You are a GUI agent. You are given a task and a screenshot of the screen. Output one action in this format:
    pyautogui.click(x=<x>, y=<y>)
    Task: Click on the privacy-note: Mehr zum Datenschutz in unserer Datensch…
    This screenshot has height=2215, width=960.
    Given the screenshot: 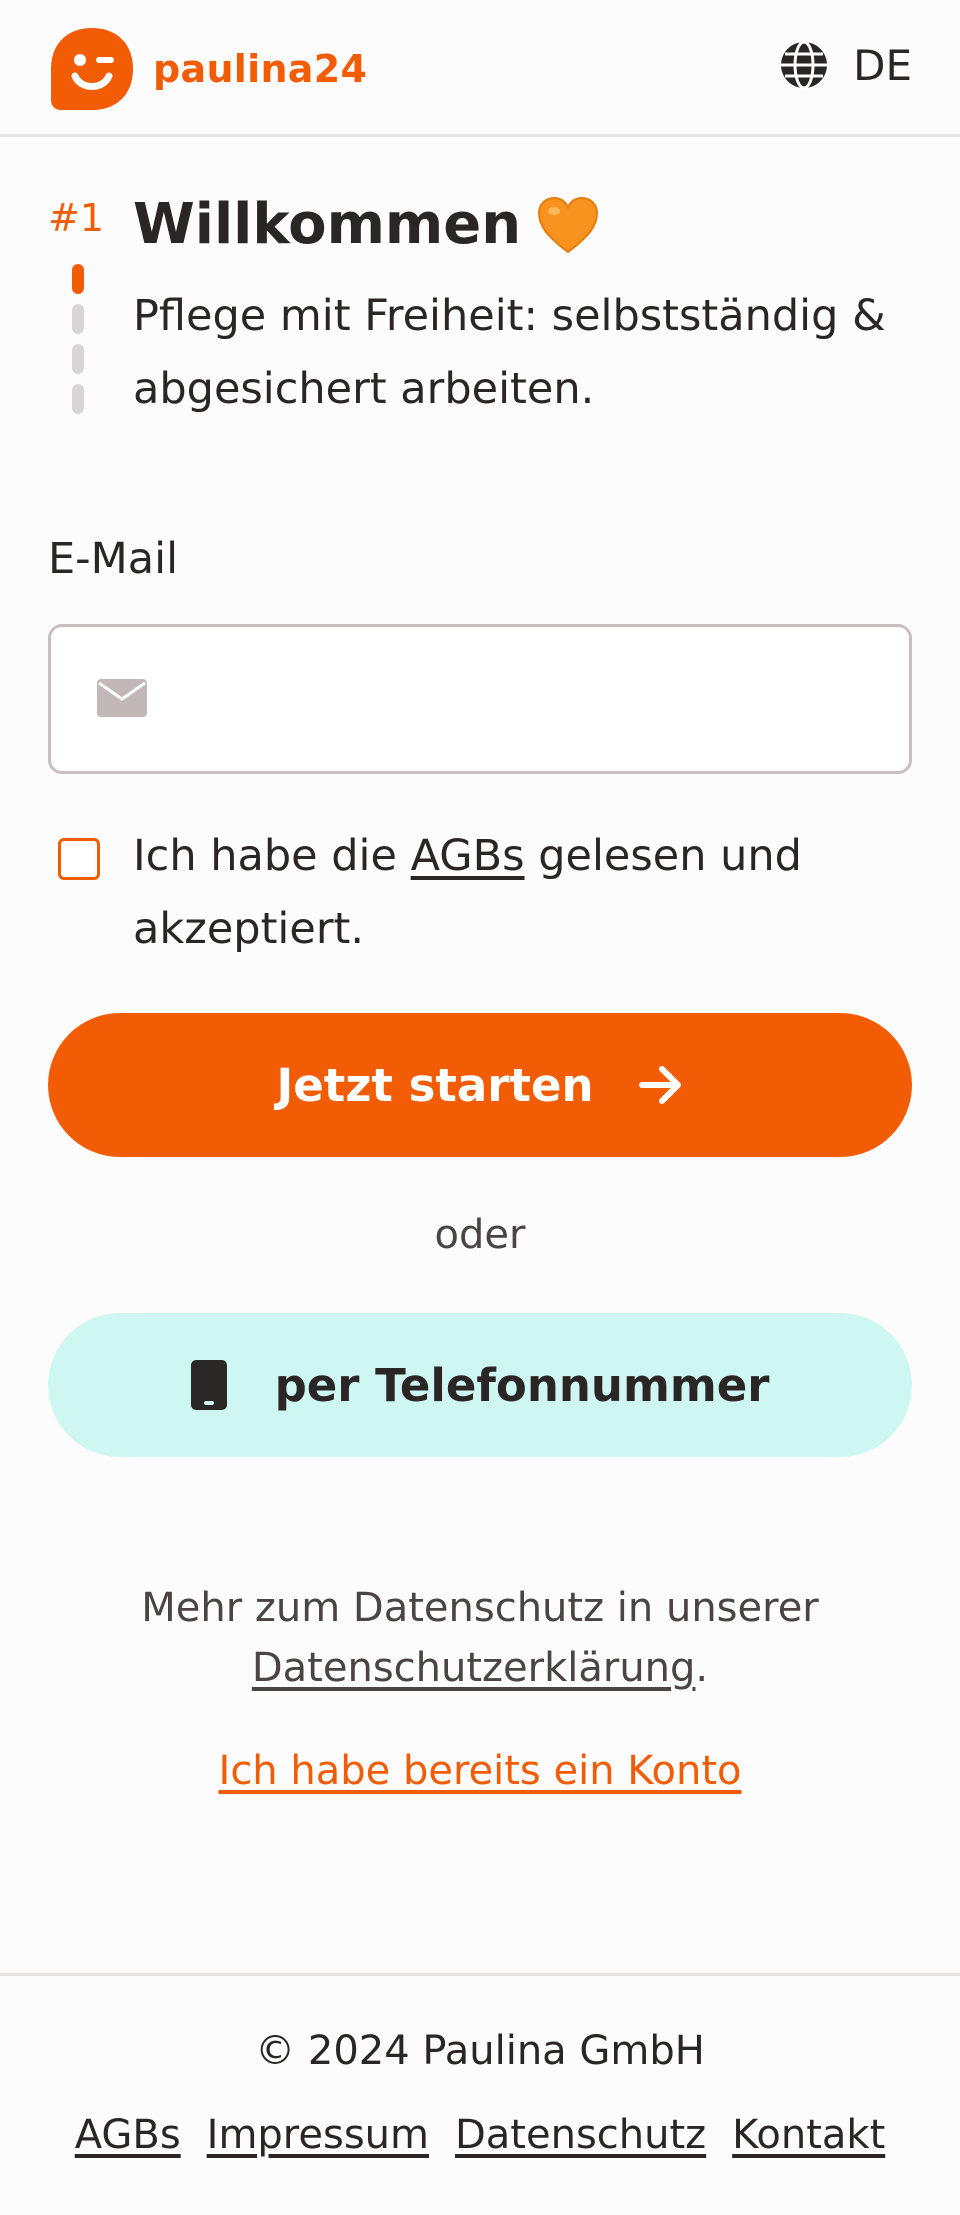 What is the action you would take?
    pyautogui.click(x=480, y=1638)
    